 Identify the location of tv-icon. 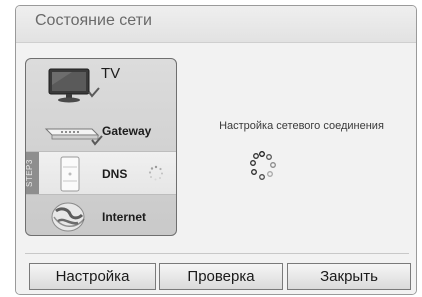
(69, 85).